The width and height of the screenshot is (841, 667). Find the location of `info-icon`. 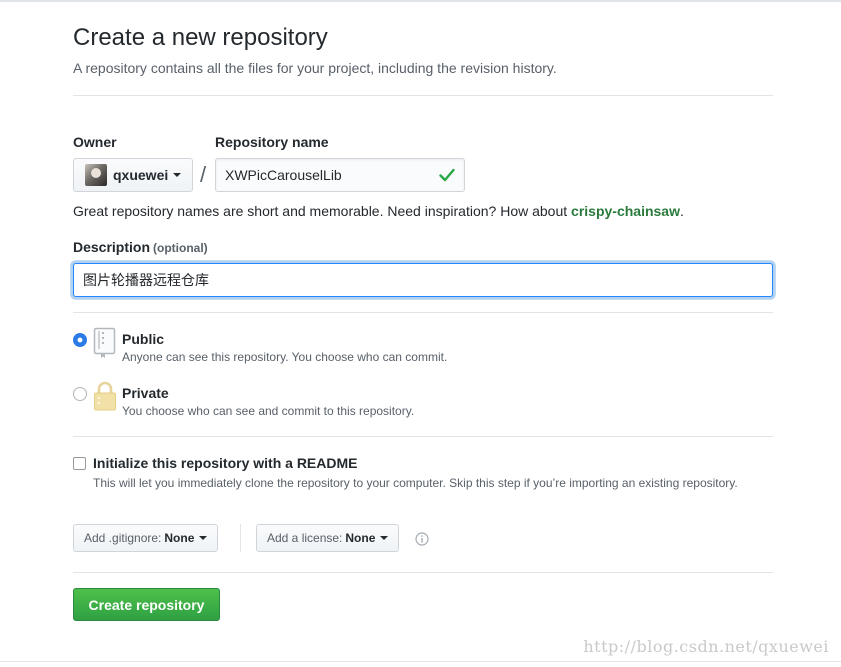

info-icon is located at coordinates (422, 539).